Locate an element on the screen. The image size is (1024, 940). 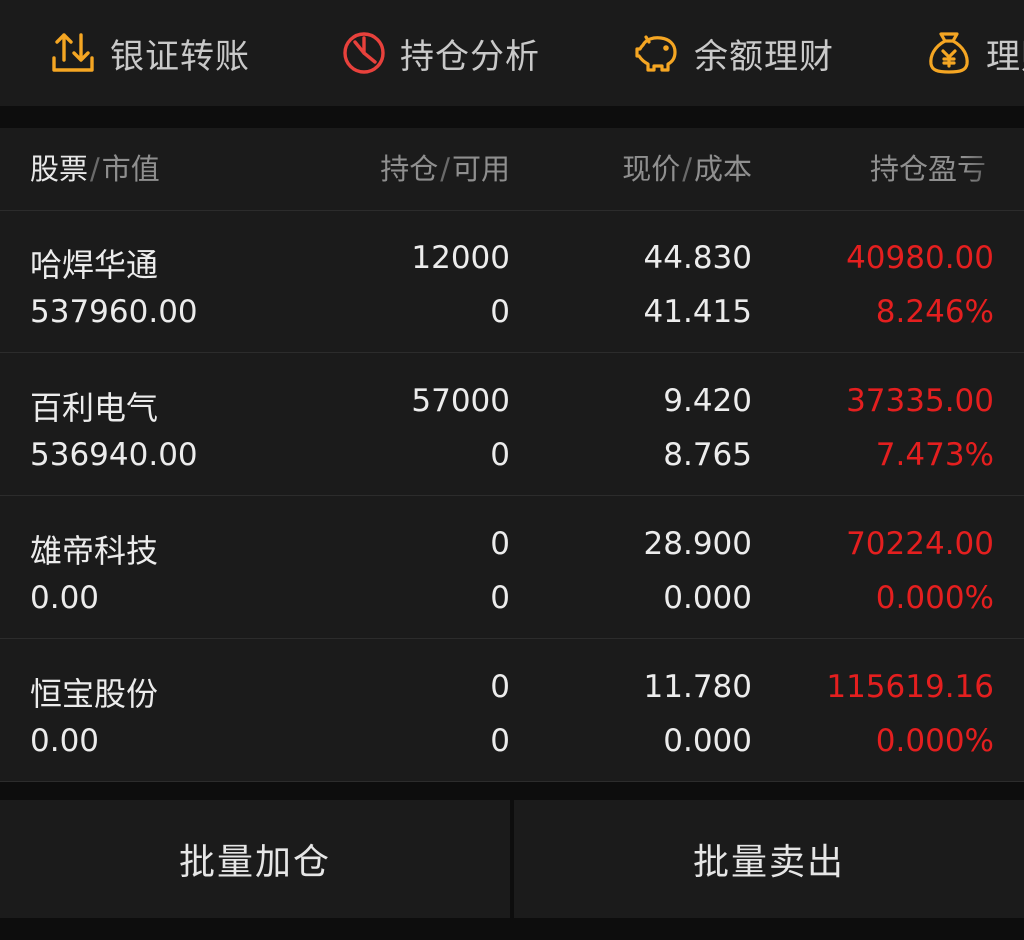
cost-price: 41.415 is located at coordinates (697, 312).